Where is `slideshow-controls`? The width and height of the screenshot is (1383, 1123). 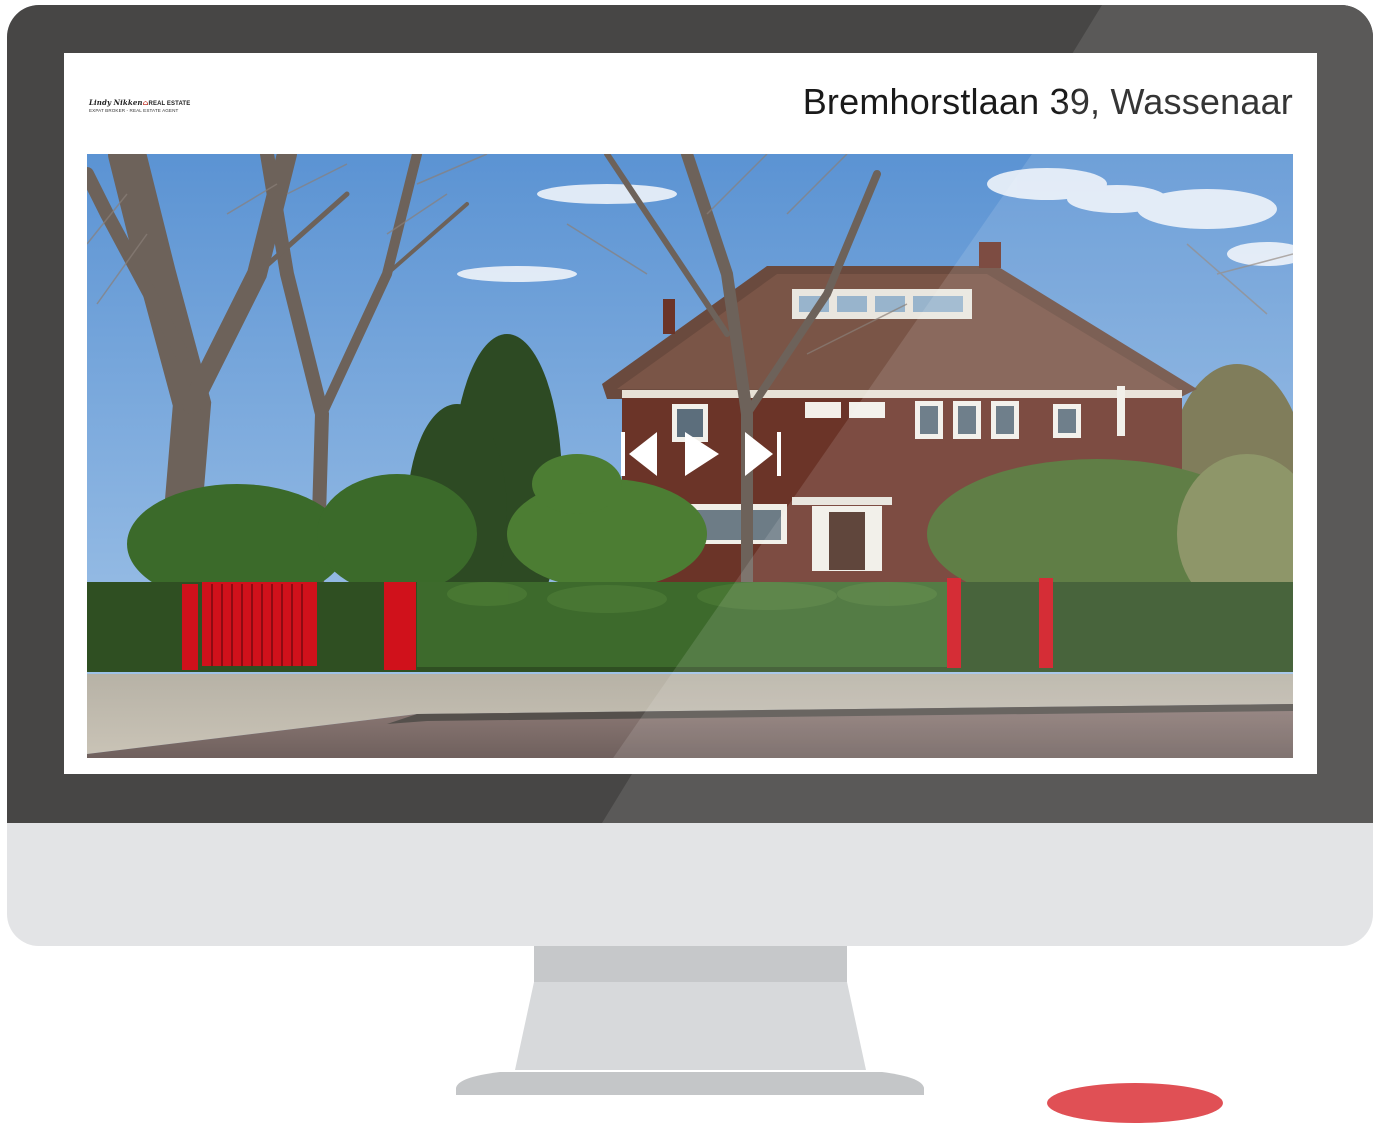 slideshow-controls is located at coordinates (702, 454).